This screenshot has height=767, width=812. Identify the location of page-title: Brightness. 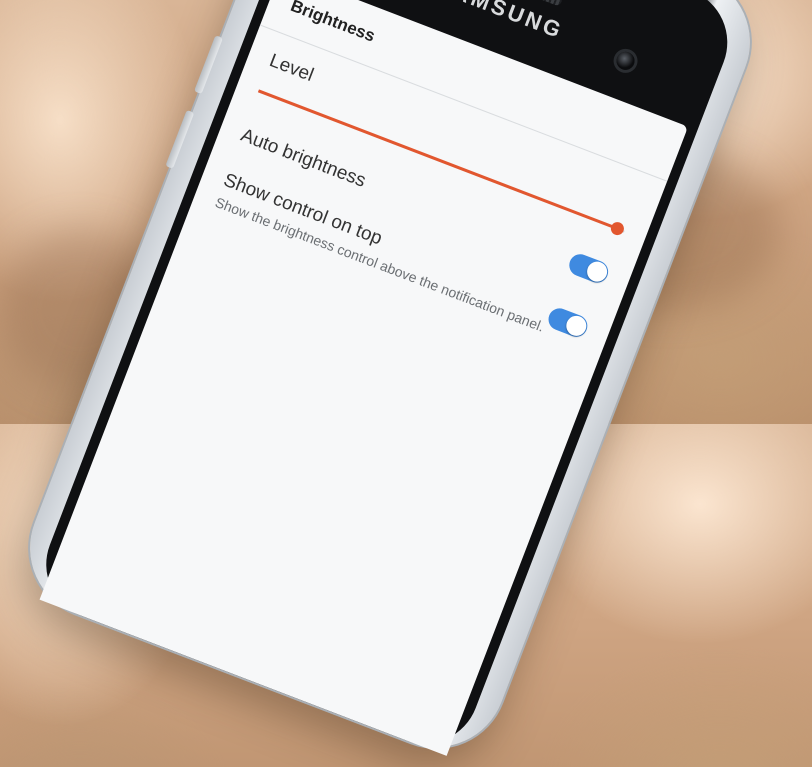
(333, 23).